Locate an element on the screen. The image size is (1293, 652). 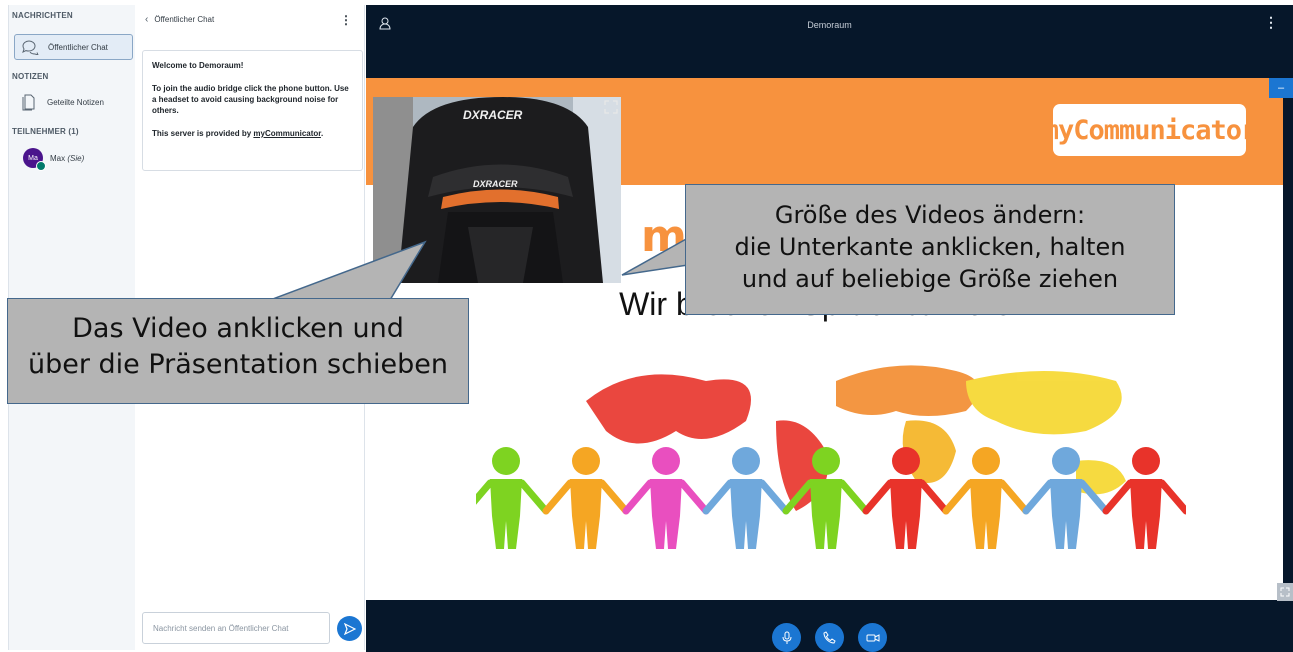
welcome-prefix: Welcome to is located at coordinates (175, 65).